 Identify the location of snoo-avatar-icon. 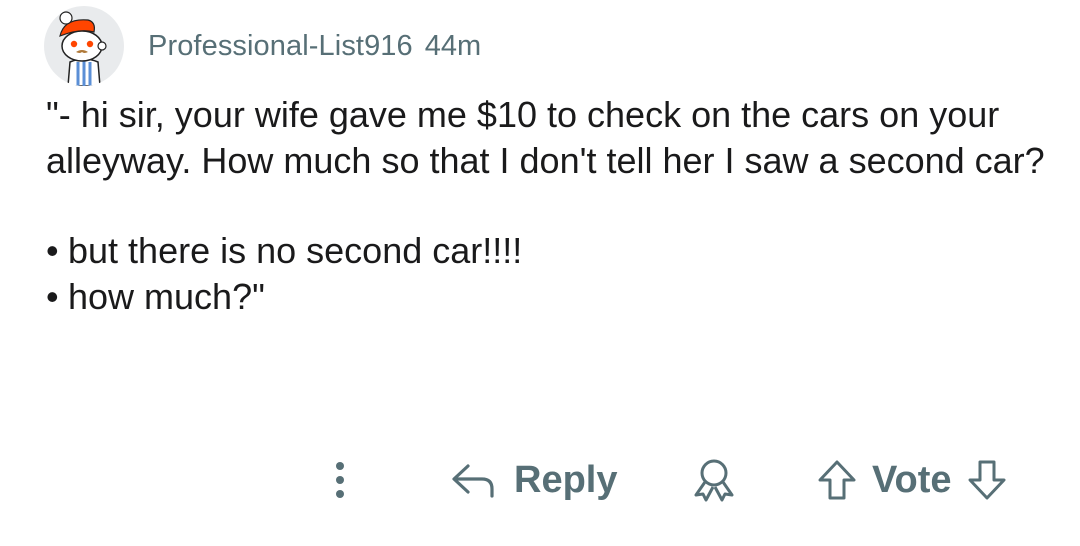
(83, 48).